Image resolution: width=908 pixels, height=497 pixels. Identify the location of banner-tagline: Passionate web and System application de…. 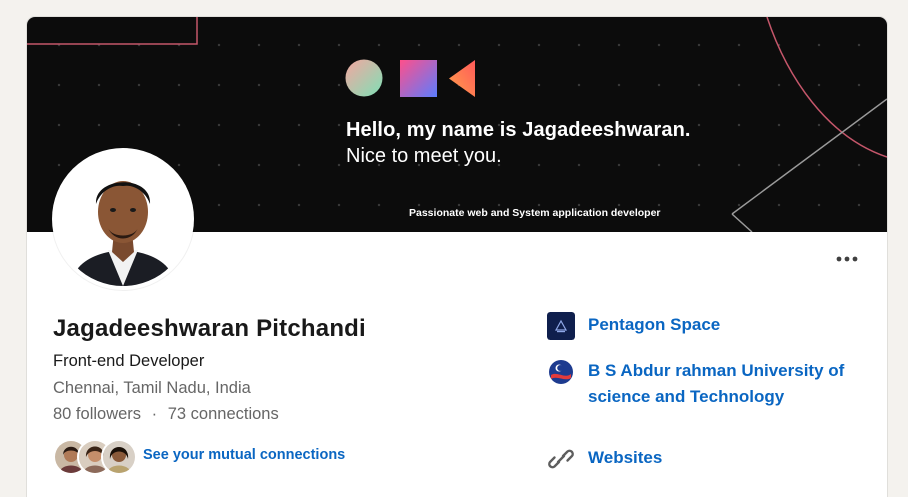
(535, 213).